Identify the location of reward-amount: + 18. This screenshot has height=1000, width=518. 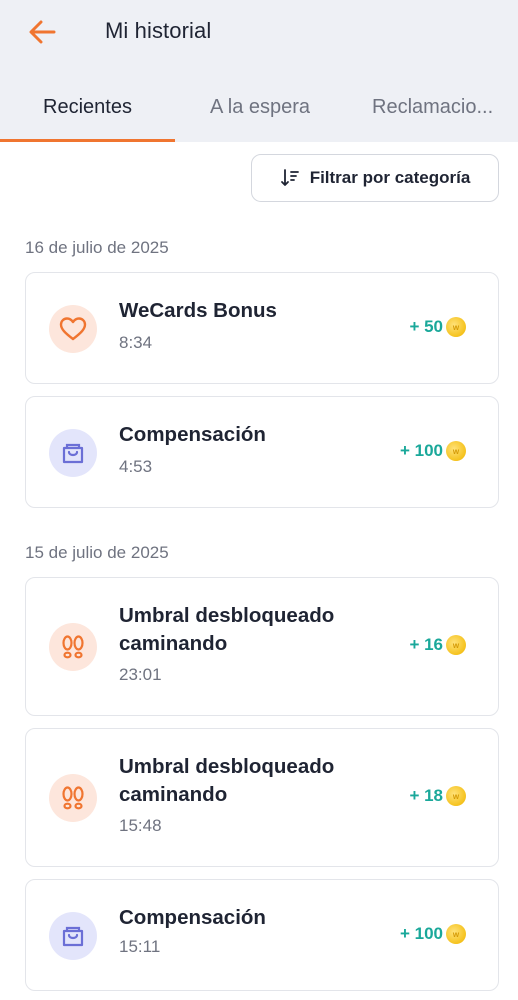
(426, 795).